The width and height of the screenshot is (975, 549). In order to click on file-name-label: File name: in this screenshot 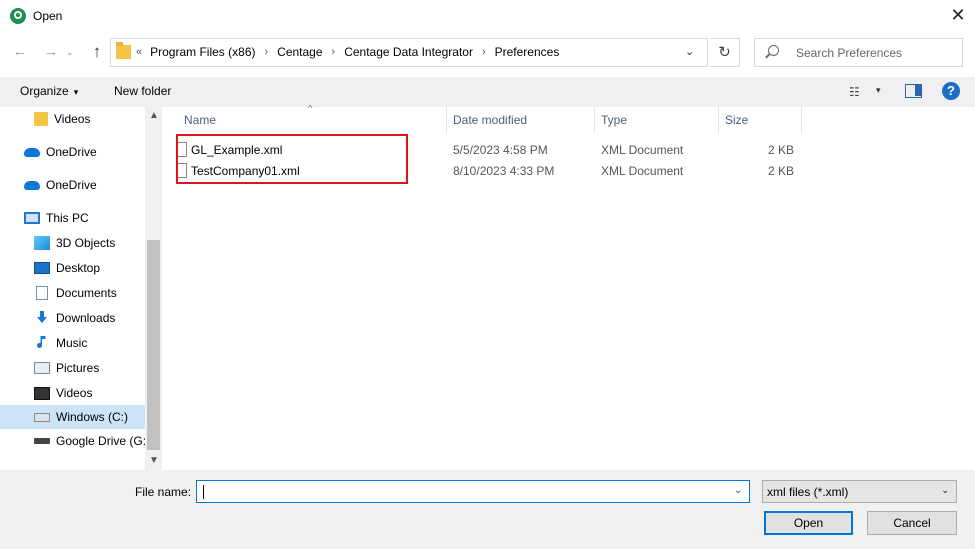, I will do `click(163, 492)`.